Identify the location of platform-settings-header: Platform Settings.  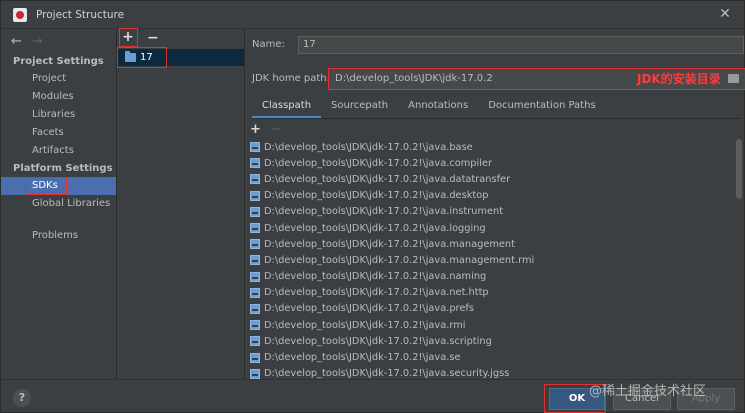
(63, 168).